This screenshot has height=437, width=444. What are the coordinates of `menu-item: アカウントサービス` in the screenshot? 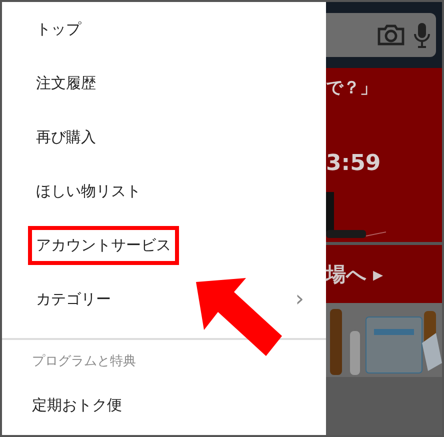 It's located at (164, 245).